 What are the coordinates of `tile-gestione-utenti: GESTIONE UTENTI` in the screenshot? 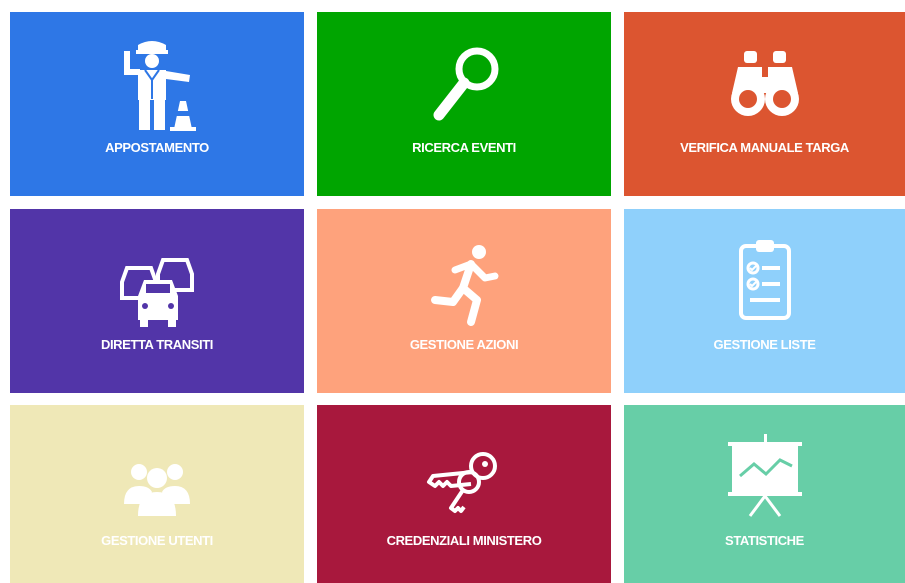 It's located at (157, 494).